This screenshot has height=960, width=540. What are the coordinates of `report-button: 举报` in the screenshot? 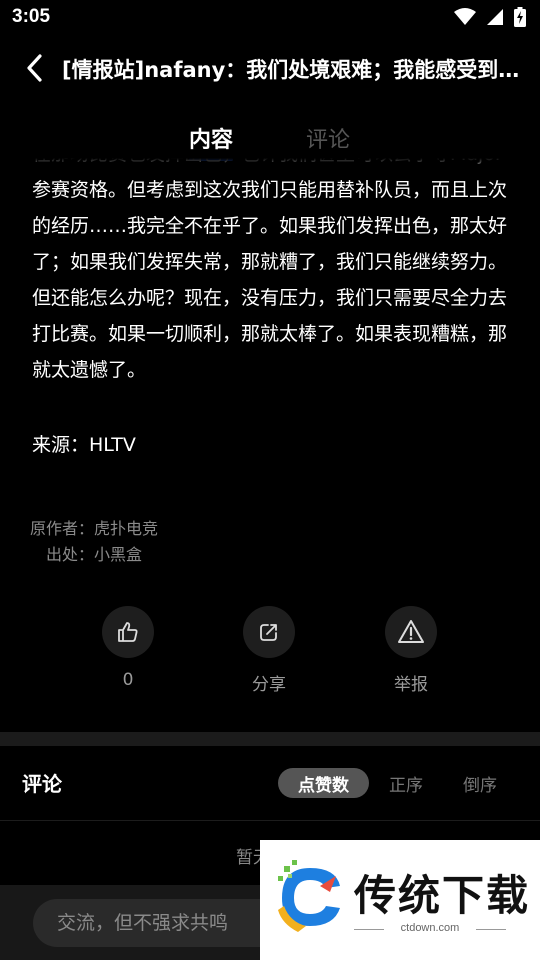 It's located at (411, 650).